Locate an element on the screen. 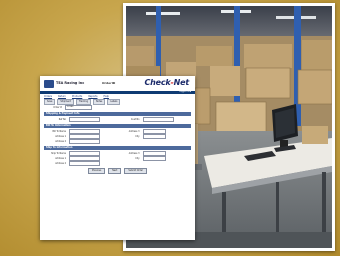 The width and height of the screenshot is (340, 256). nav-item: Return is located at coordinates (62, 96).